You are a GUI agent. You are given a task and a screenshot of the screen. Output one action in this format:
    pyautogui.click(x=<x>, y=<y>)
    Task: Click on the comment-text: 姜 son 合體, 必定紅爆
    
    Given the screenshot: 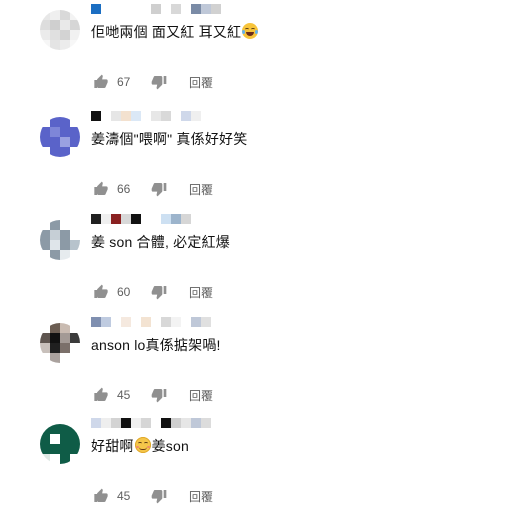 What is the action you would take?
    pyautogui.click(x=160, y=242)
    